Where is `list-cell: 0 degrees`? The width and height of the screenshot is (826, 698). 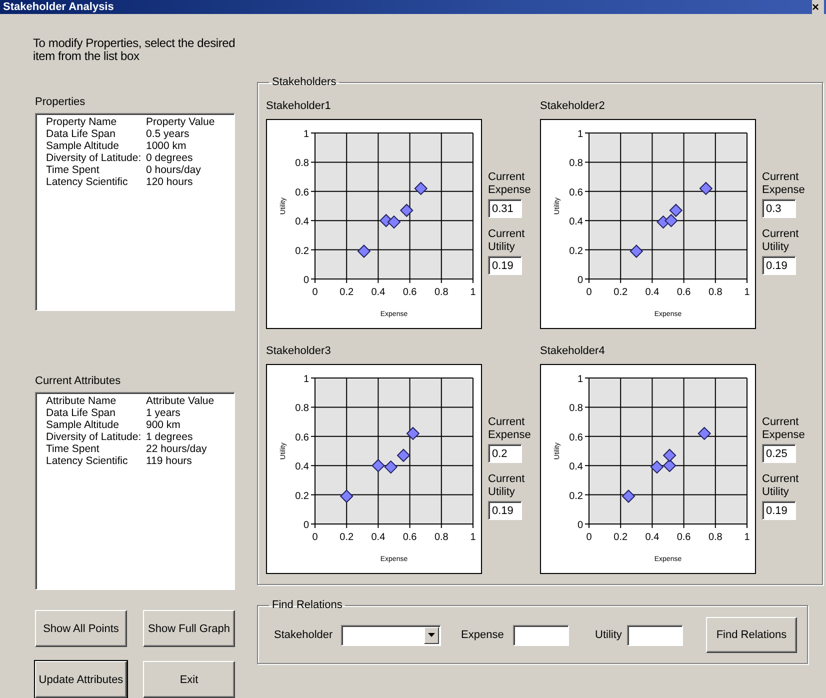
list-cell: 0 degrees is located at coordinates (190, 158).